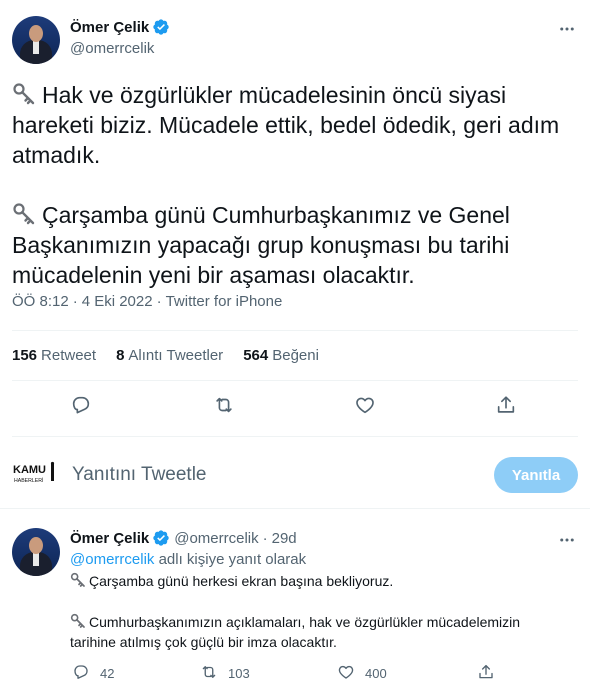 This screenshot has height=697, width=590. Describe the element at coordinates (176, 355) in the screenshot. I see `quotes-label: Alıntı Tweetler` at that location.